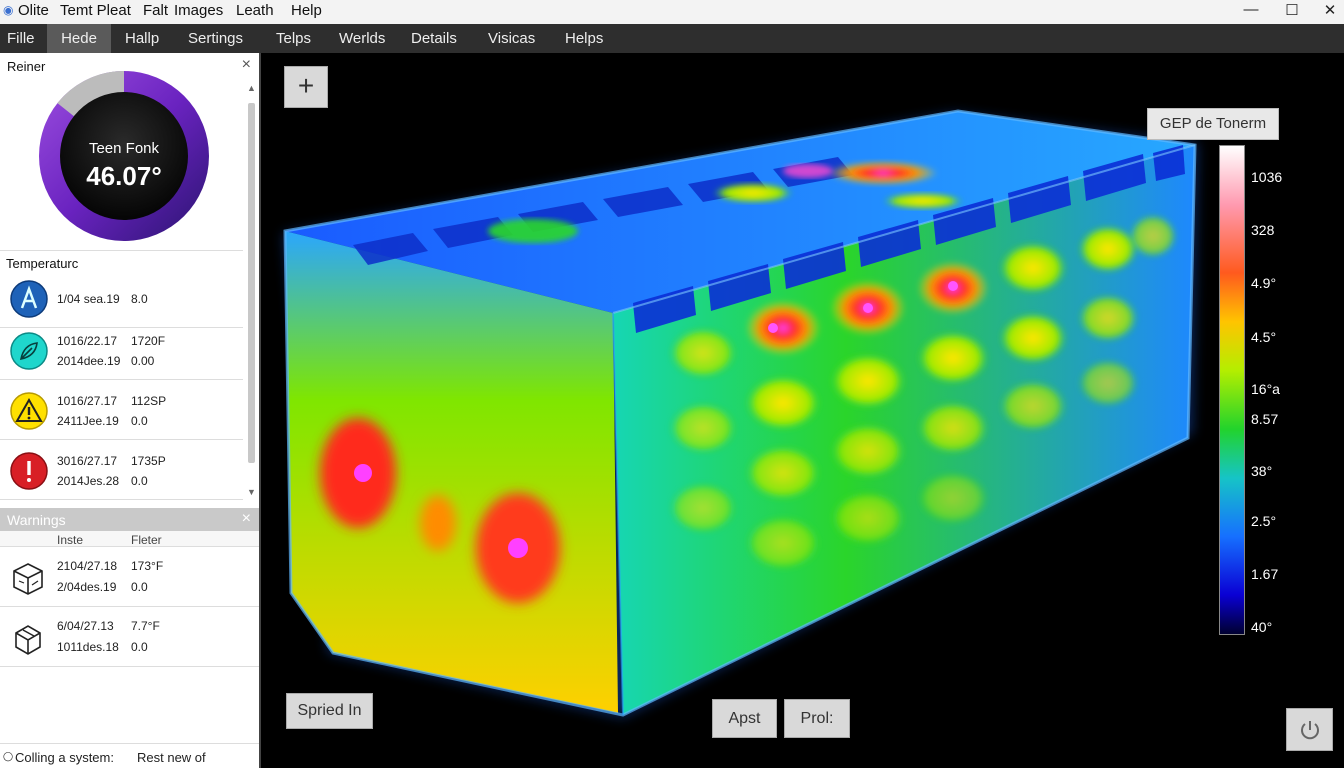 This screenshot has width=1344, height=768. I want to click on scale-tick: 8.57, so click(1265, 419).